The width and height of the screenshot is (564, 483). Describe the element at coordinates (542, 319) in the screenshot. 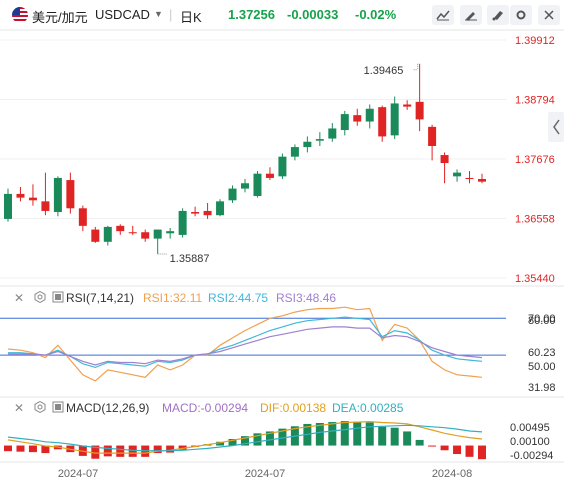

I see `rsi-axis-label: 70.00` at that location.